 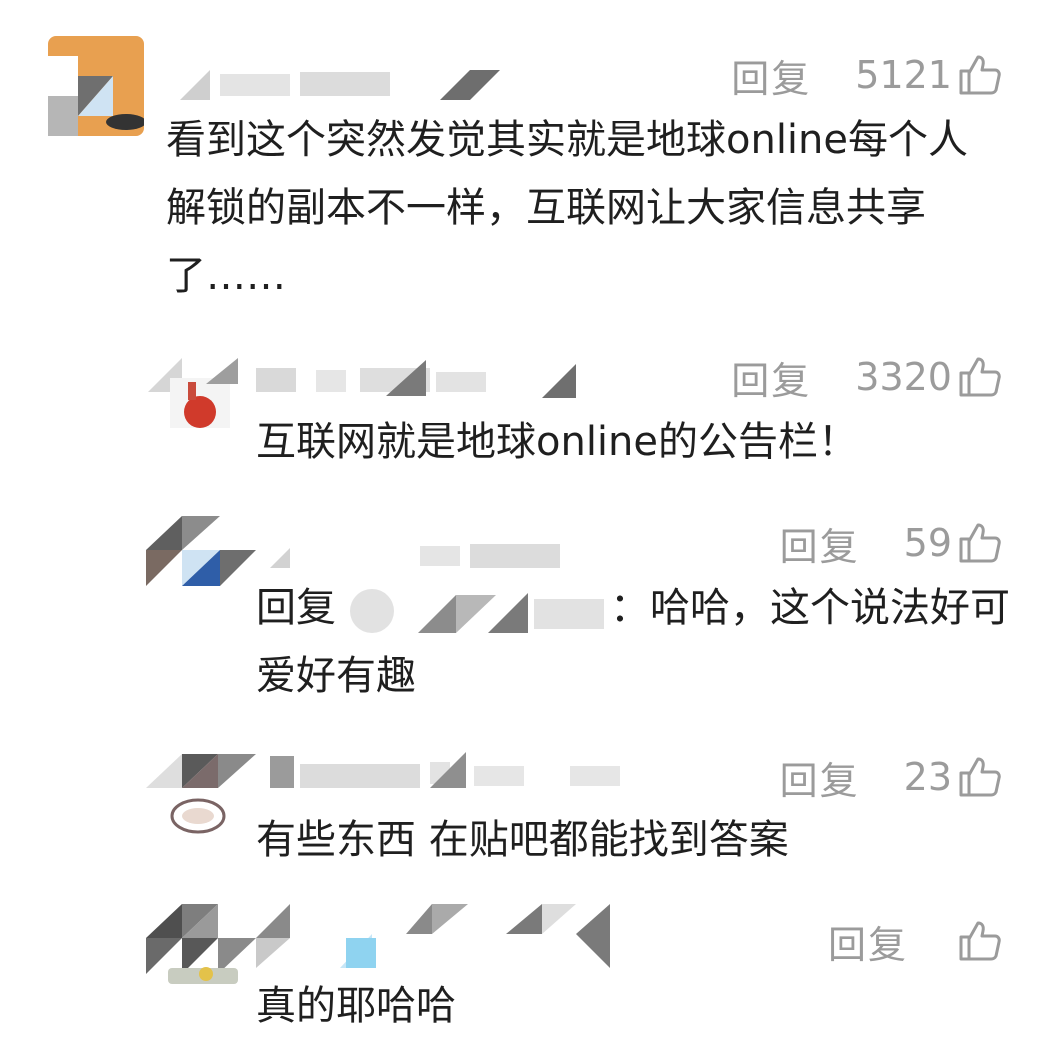 What do you see at coordinates (557, 442) in the screenshot?
I see `comment-text: 互联网就是地球online的公告栏！` at bounding box center [557, 442].